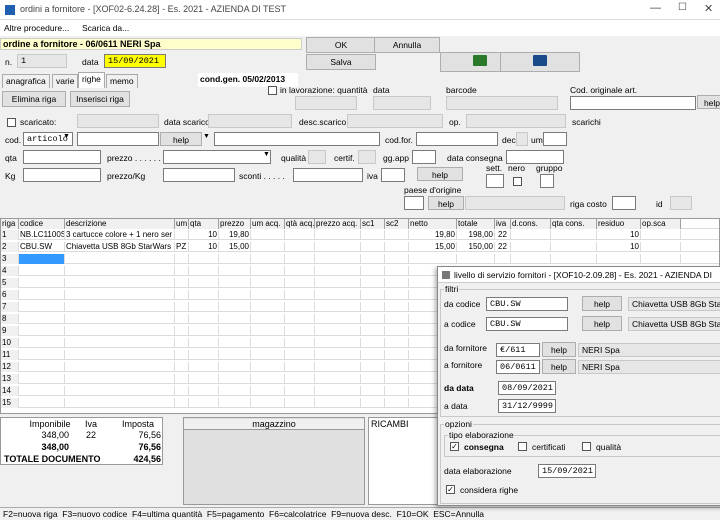  I want to click on annulla-button: Annulla, so click(407, 45).